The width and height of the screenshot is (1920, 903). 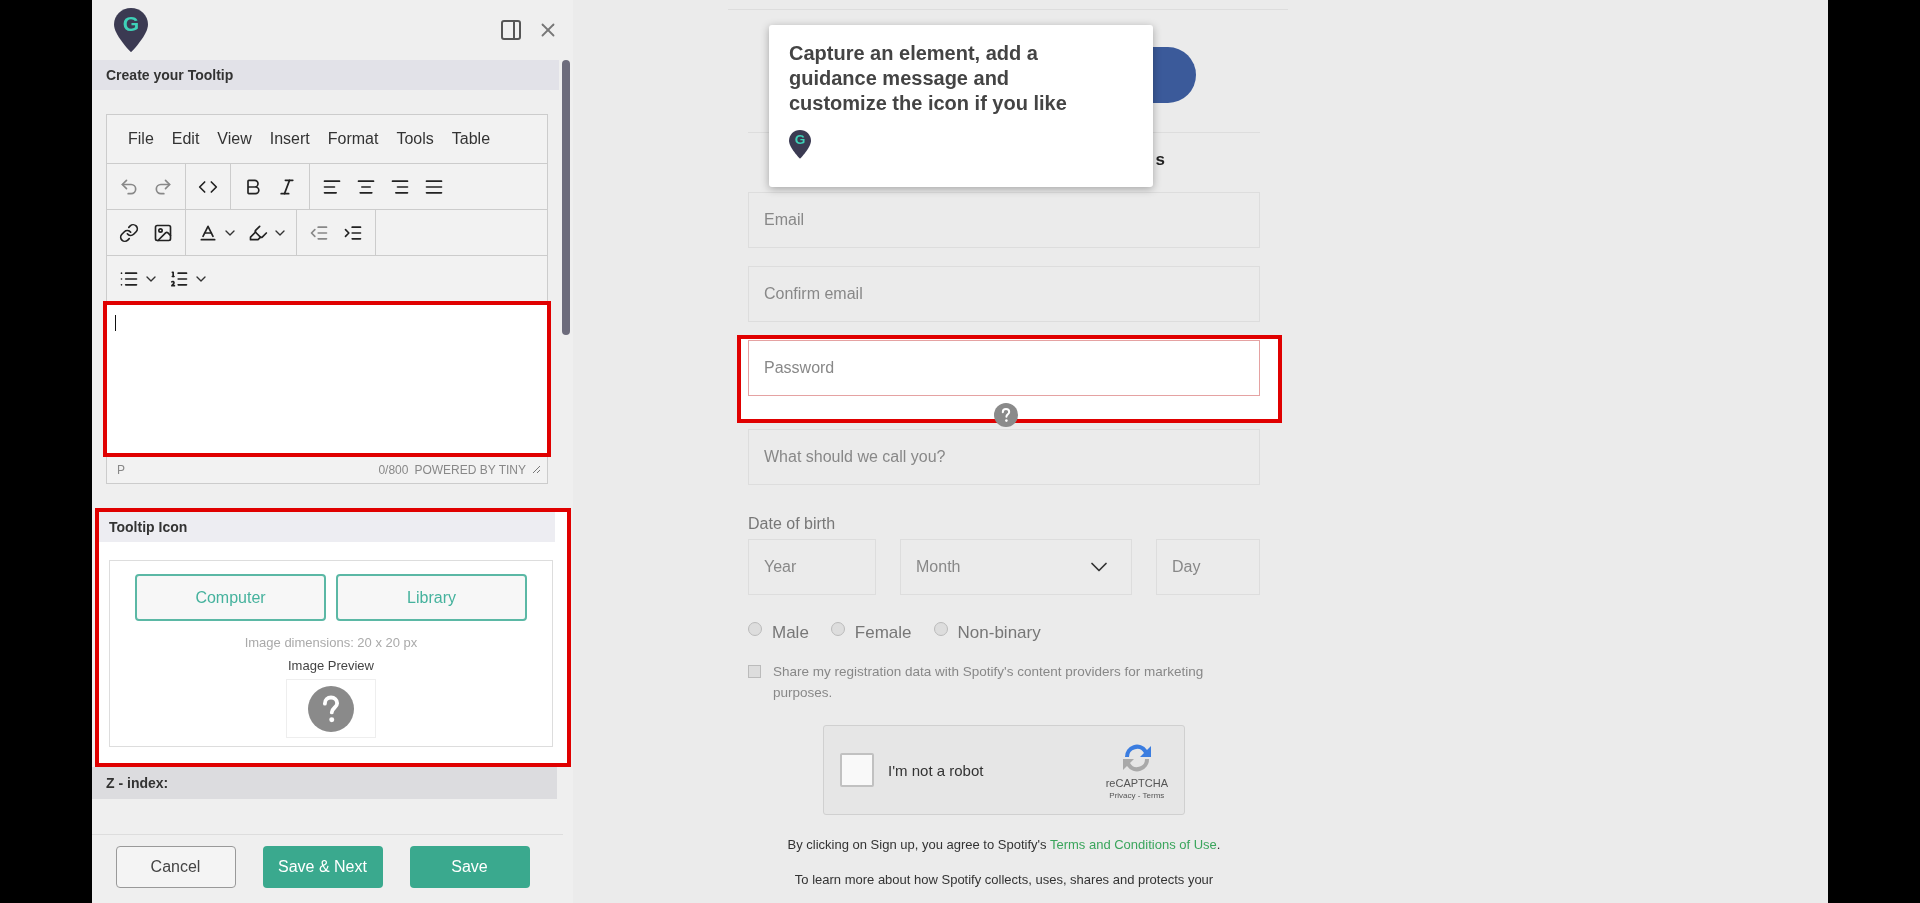 I want to click on radio-option: Female, so click(x=871, y=633).